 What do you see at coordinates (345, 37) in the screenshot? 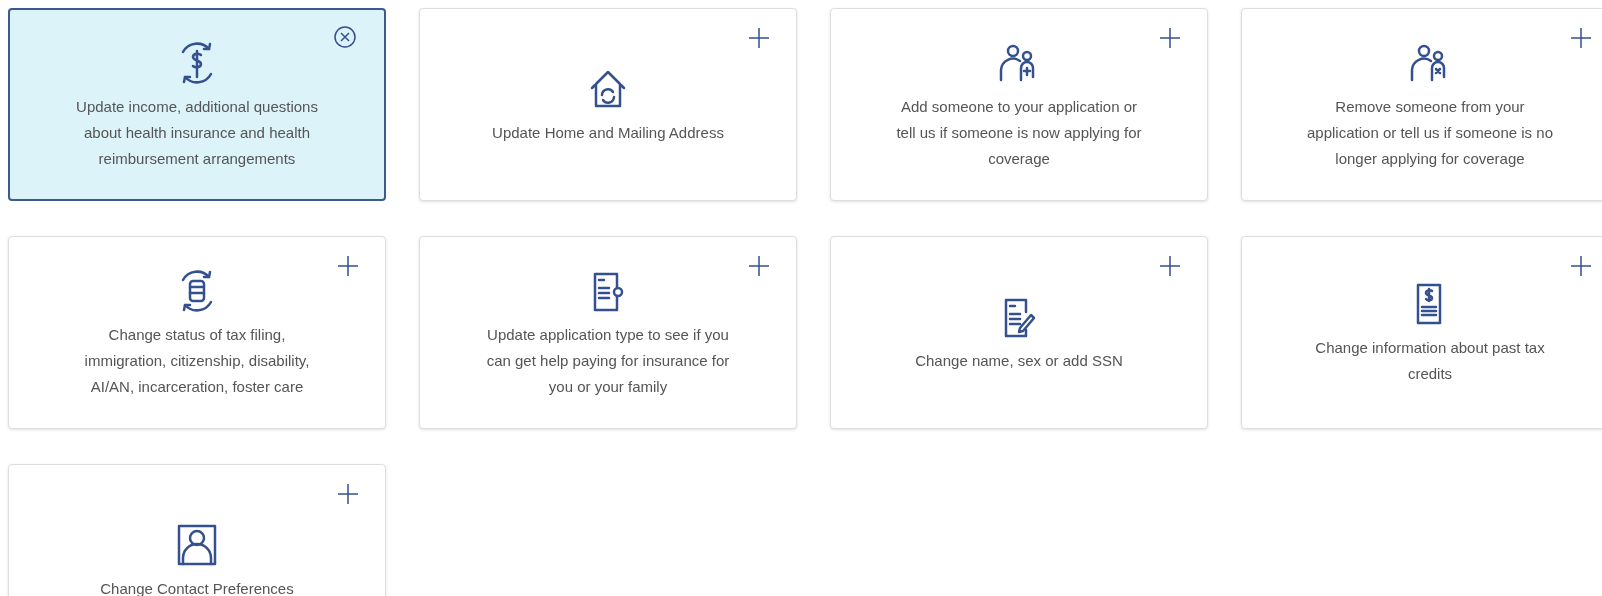
I see `close-icon` at bounding box center [345, 37].